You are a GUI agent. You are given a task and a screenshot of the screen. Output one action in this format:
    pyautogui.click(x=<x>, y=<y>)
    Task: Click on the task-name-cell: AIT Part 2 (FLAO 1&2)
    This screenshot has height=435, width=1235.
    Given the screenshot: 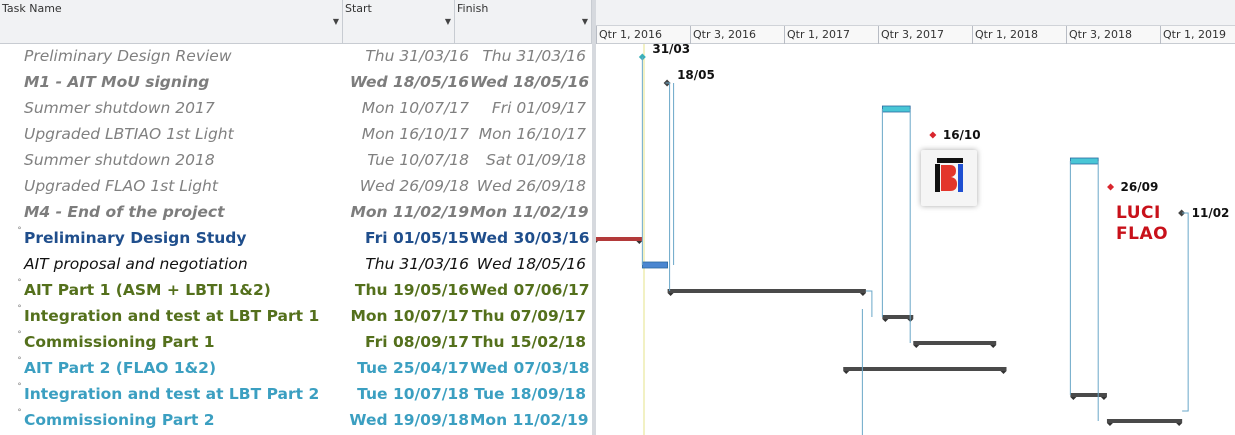 What is the action you would take?
    pyautogui.click(x=120, y=368)
    